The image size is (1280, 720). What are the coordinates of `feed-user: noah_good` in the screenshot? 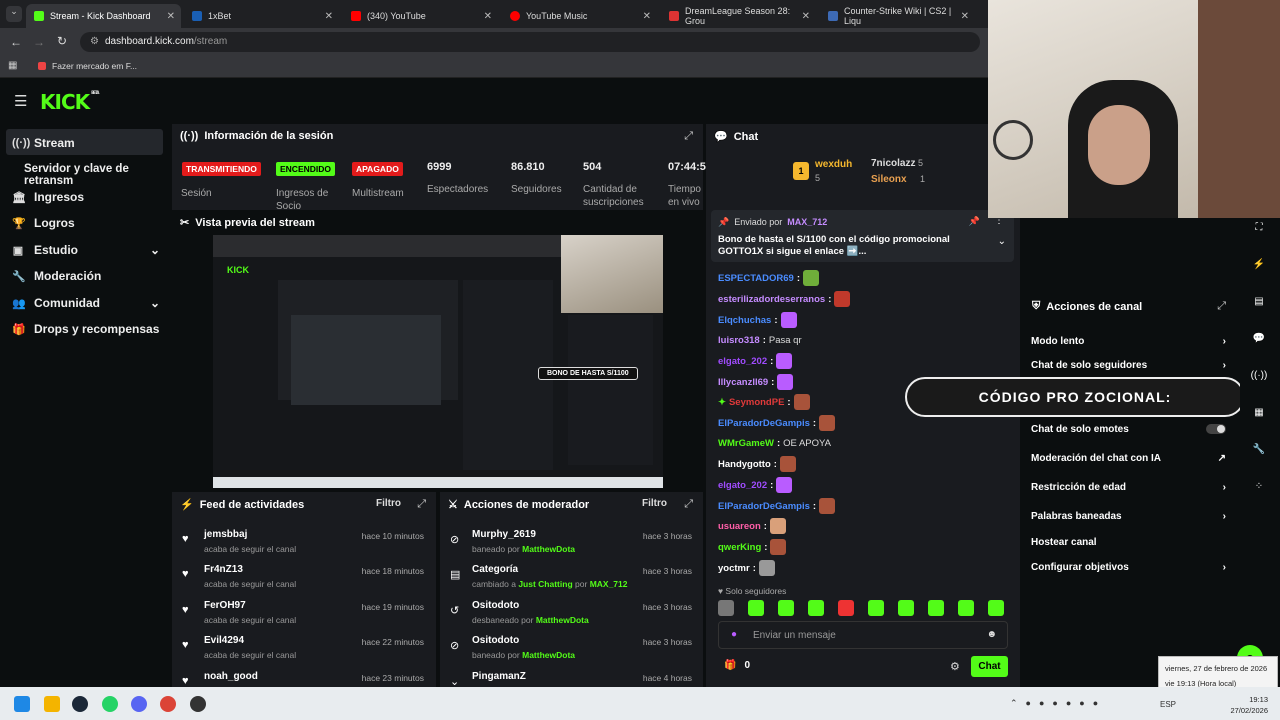 It's located at (231, 676).